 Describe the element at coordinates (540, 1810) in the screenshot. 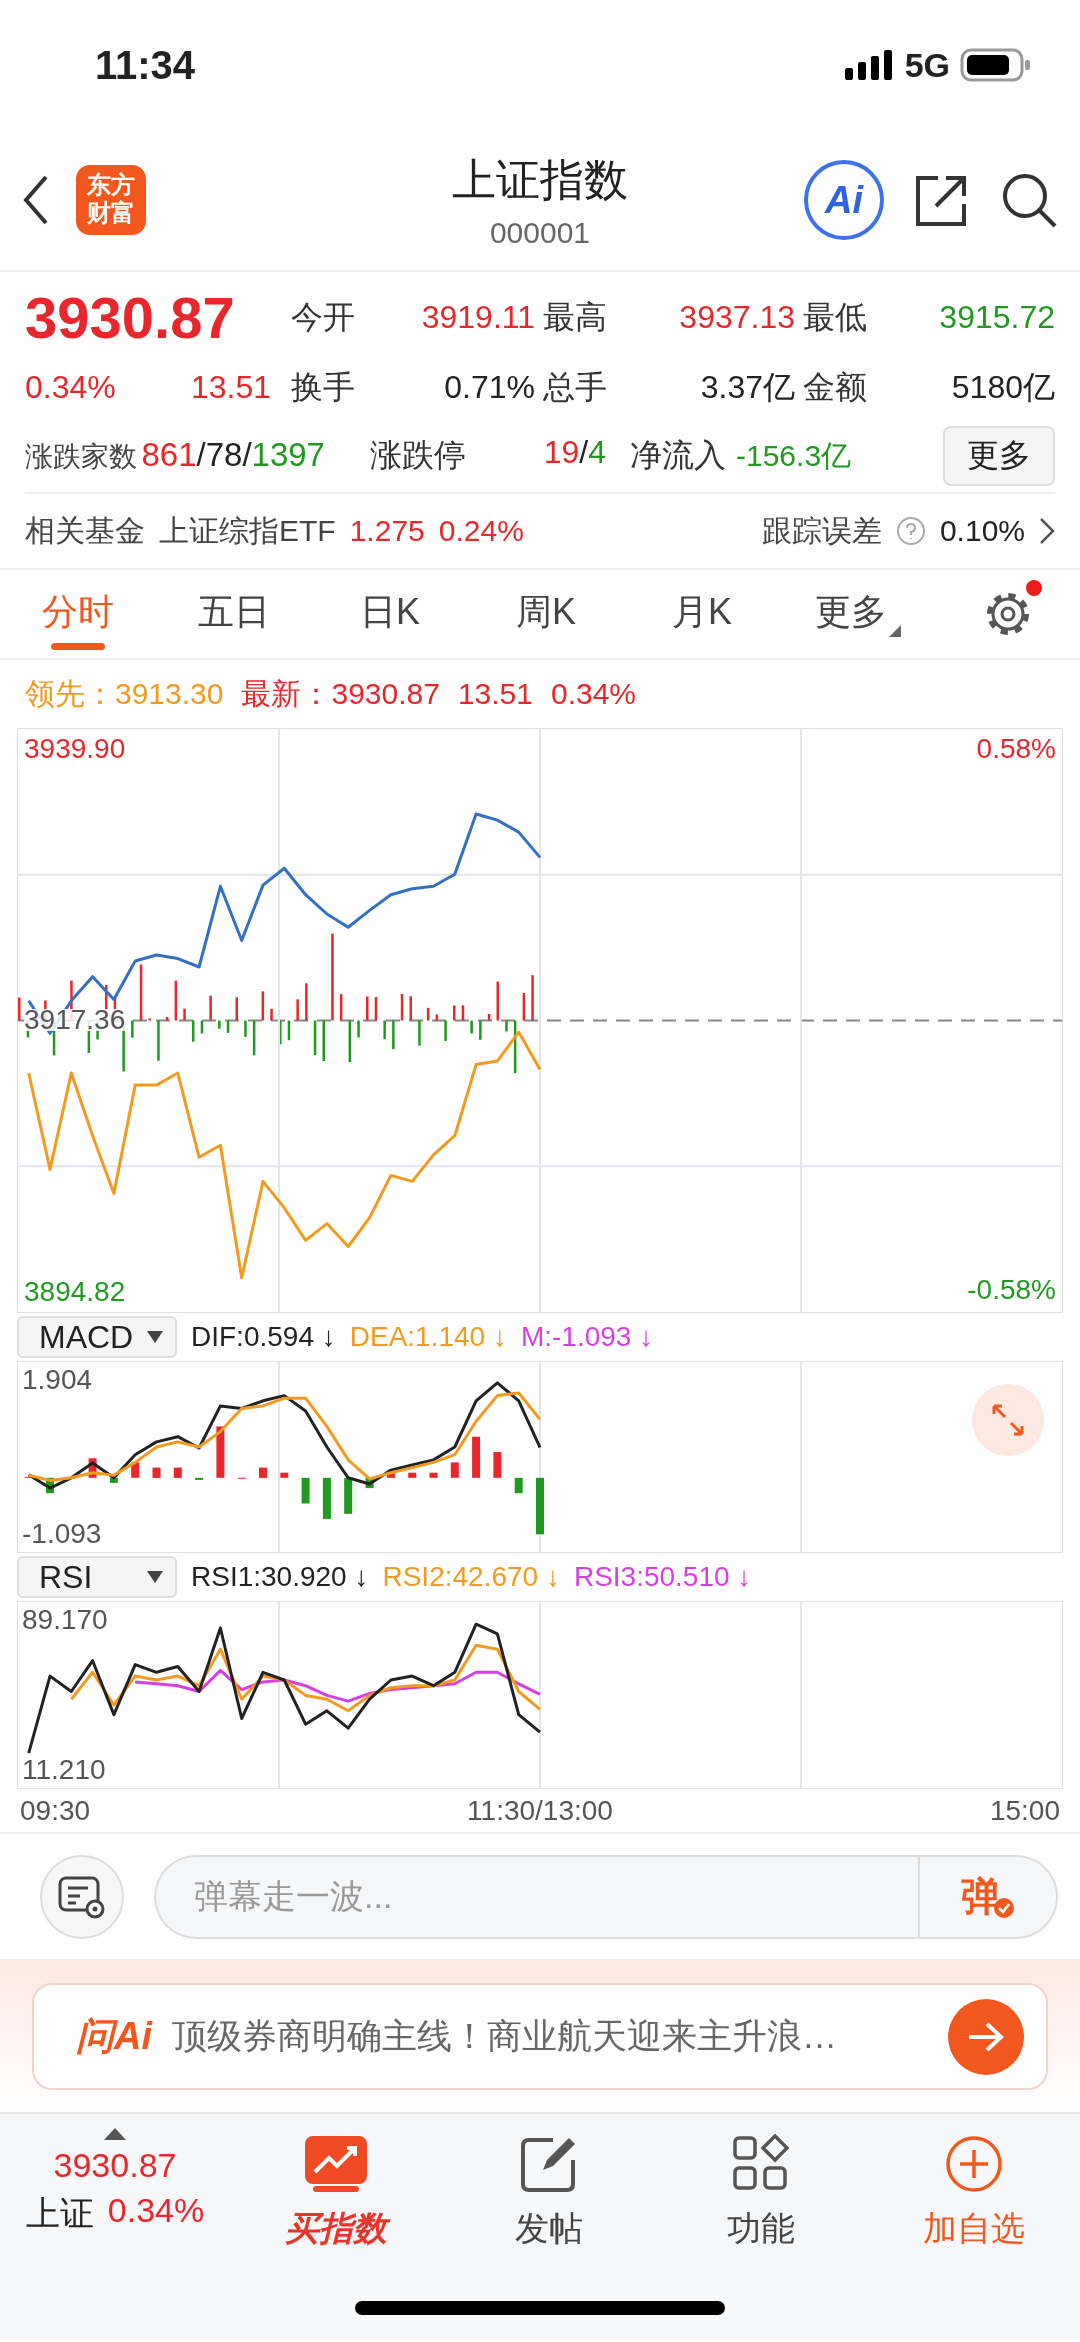

I see `time-label: 11:30/13:00` at that location.